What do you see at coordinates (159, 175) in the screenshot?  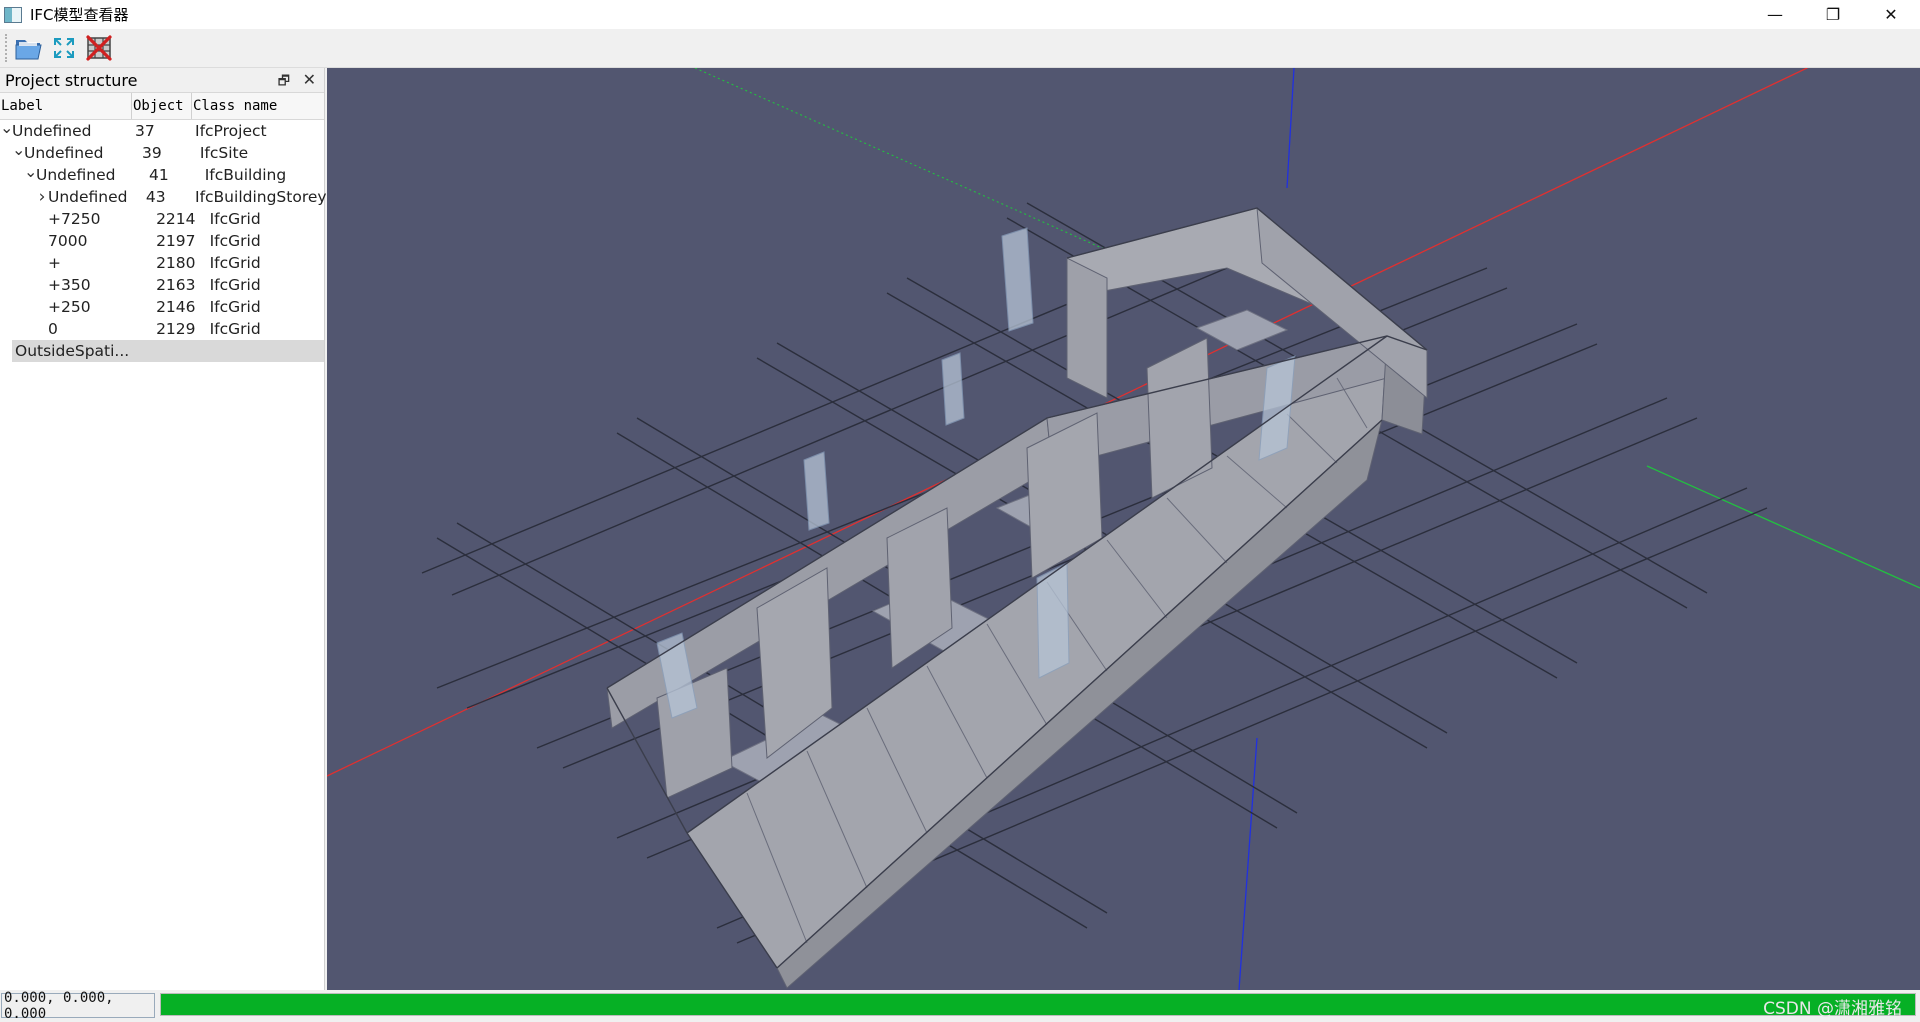 I see `tree-cell-object: 41` at bounding box center [159, 175].